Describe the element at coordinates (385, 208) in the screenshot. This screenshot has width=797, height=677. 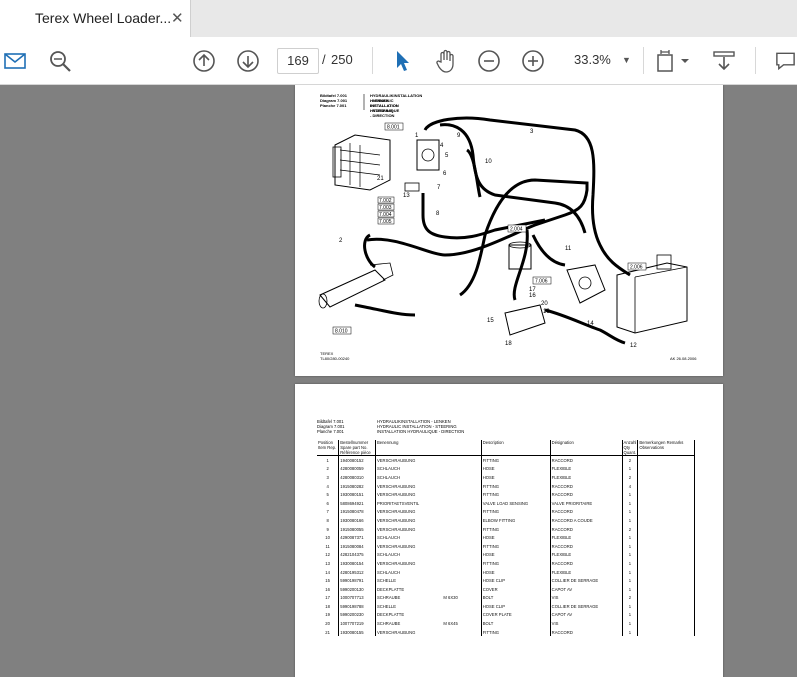
I see `svg-text: 7.003` at that location.